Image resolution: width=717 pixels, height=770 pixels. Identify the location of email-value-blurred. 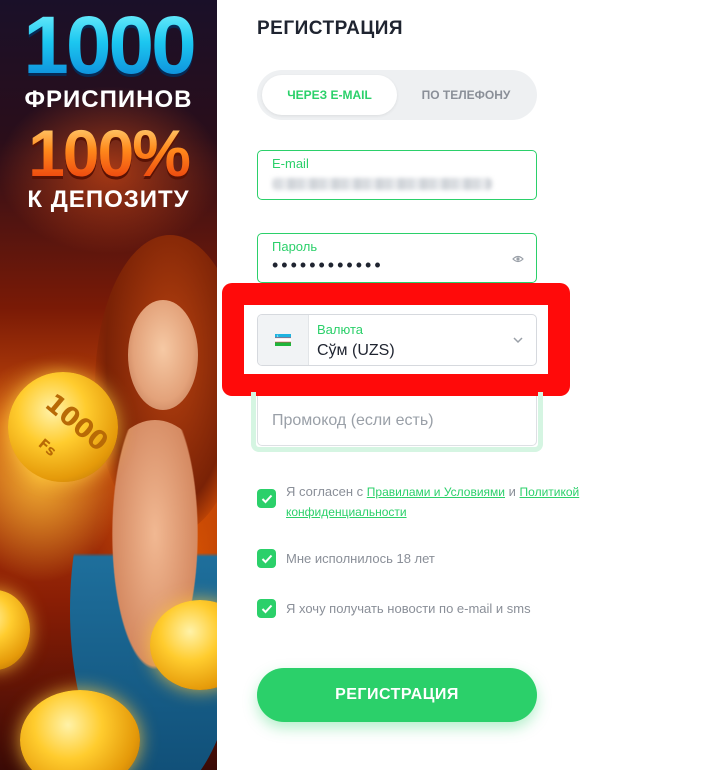
(382, 184).